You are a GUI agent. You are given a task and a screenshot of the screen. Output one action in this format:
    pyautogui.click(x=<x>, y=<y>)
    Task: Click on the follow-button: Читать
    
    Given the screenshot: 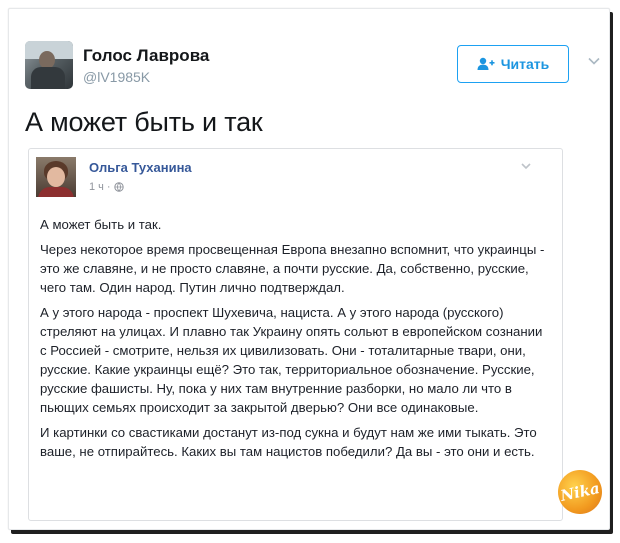 What is the action you would take?
    pyautogui.click(x=513, y=64)
    